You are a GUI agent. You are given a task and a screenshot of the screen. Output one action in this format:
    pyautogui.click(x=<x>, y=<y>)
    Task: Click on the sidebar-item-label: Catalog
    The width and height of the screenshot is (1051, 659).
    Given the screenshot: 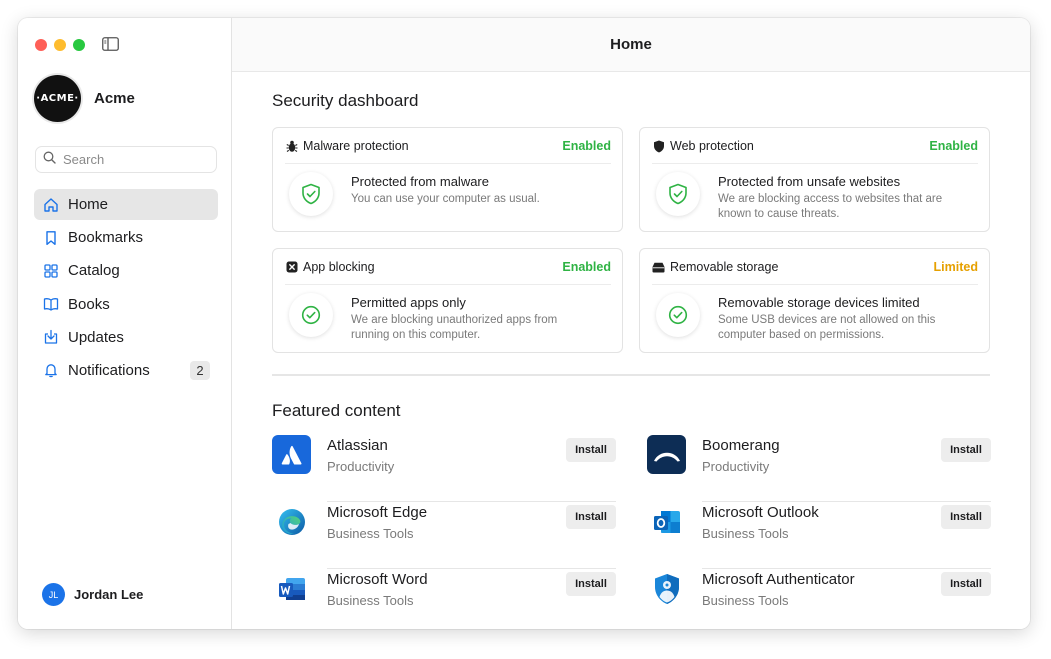 What is the action you would take?
    pyautogui.click(x=94, y=271)
    